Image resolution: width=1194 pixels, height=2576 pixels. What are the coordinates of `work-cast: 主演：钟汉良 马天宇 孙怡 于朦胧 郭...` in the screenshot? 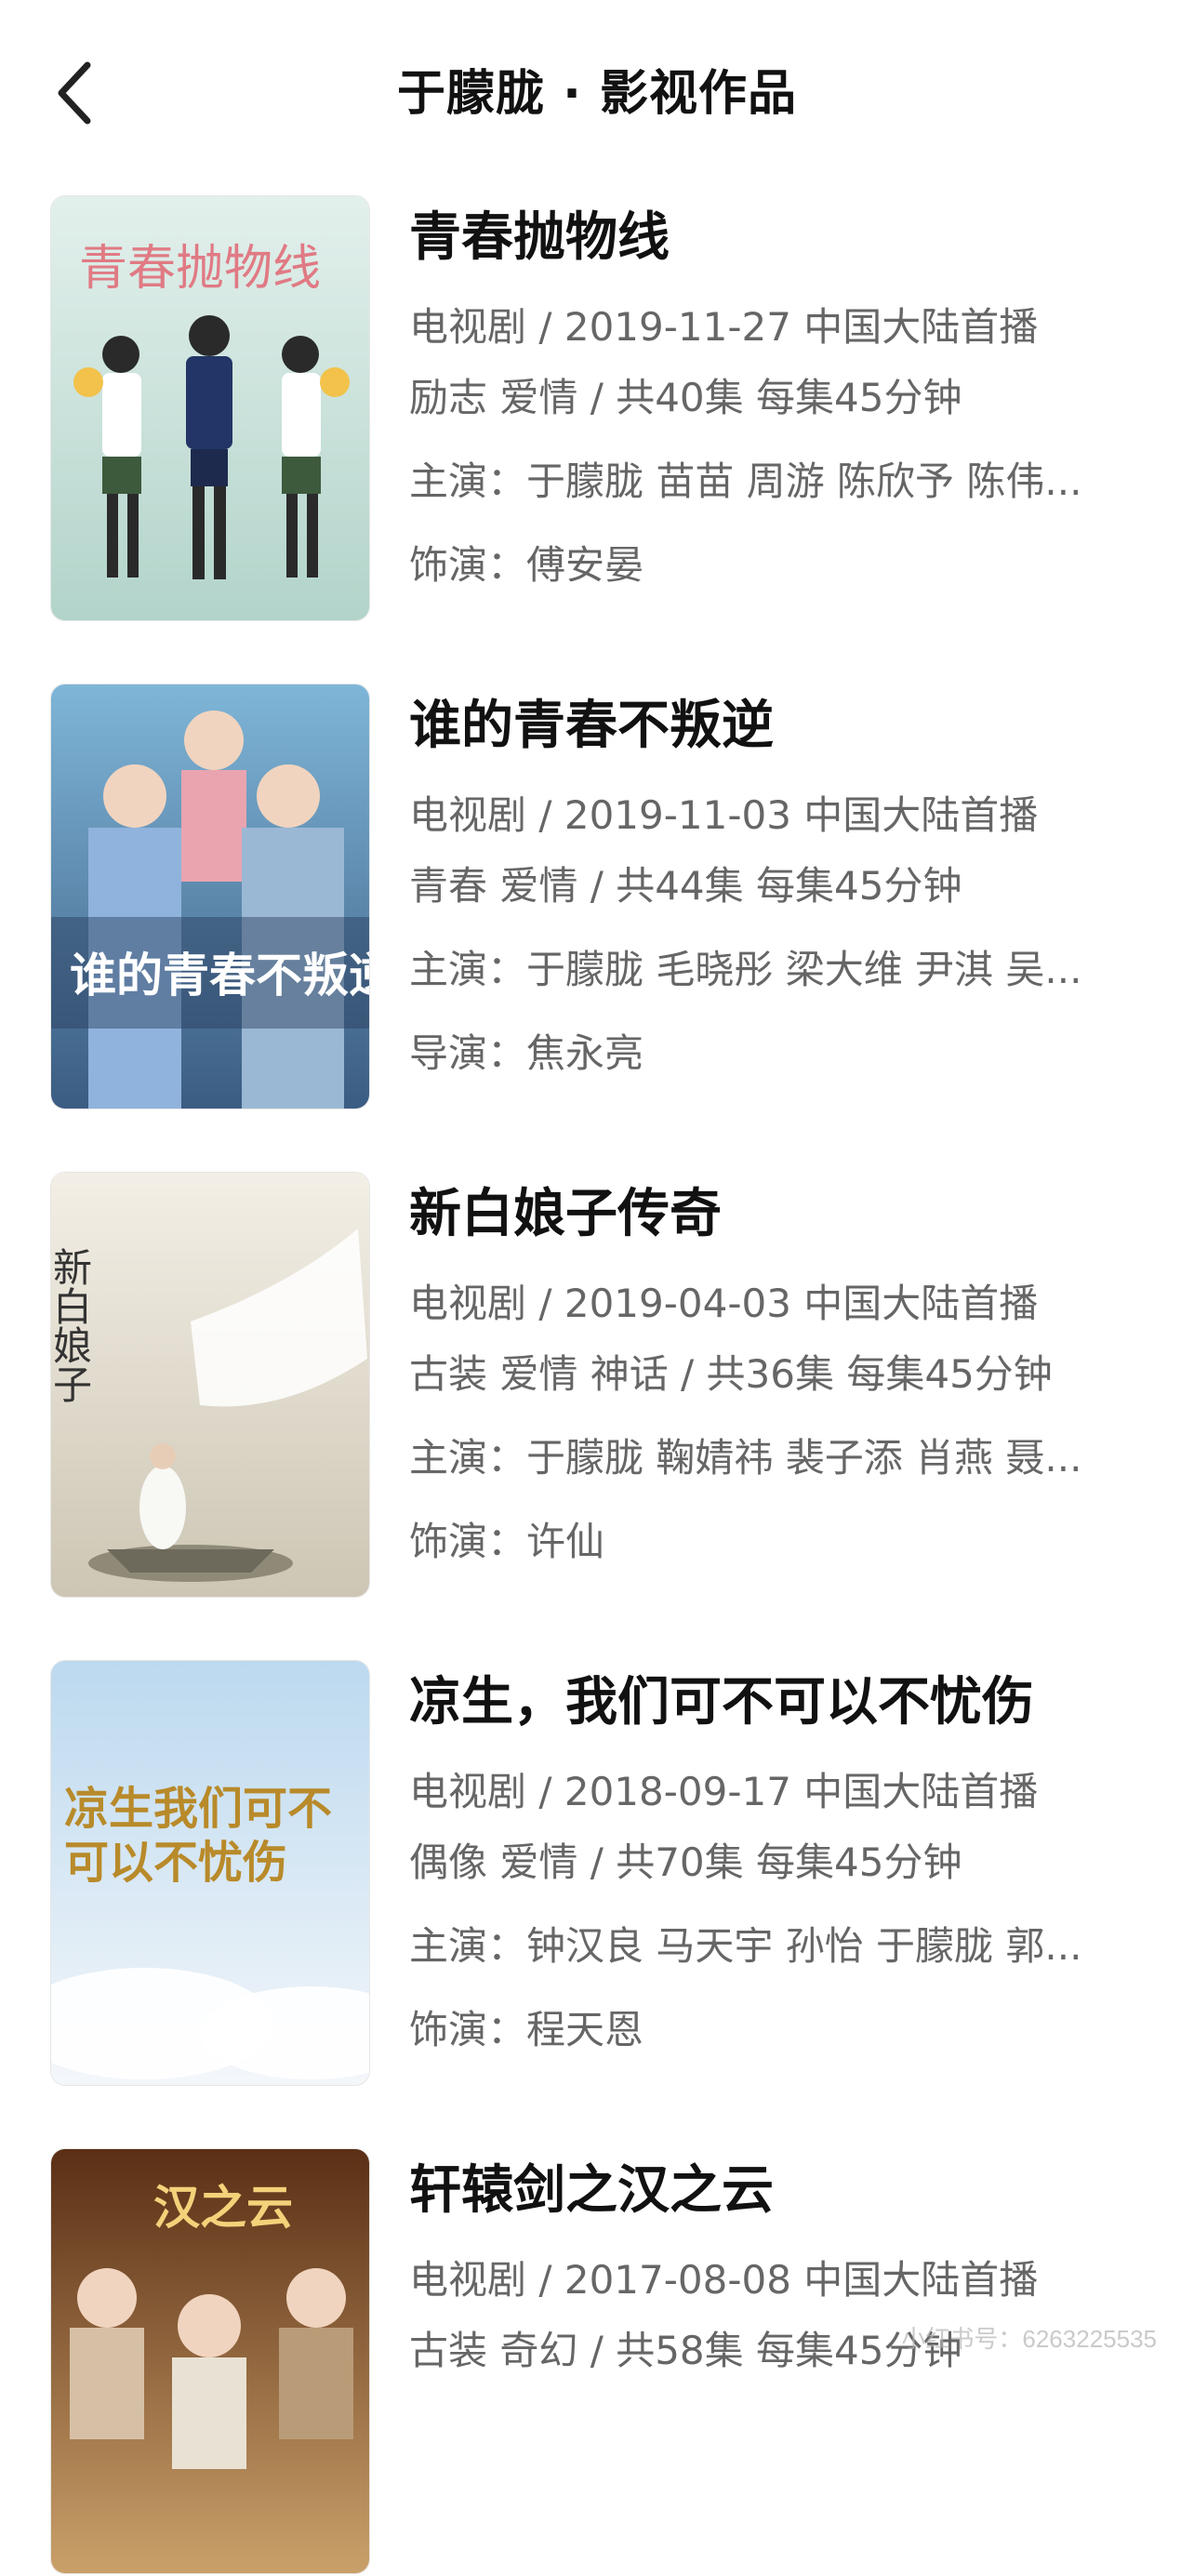 It's located at (745, 1946).